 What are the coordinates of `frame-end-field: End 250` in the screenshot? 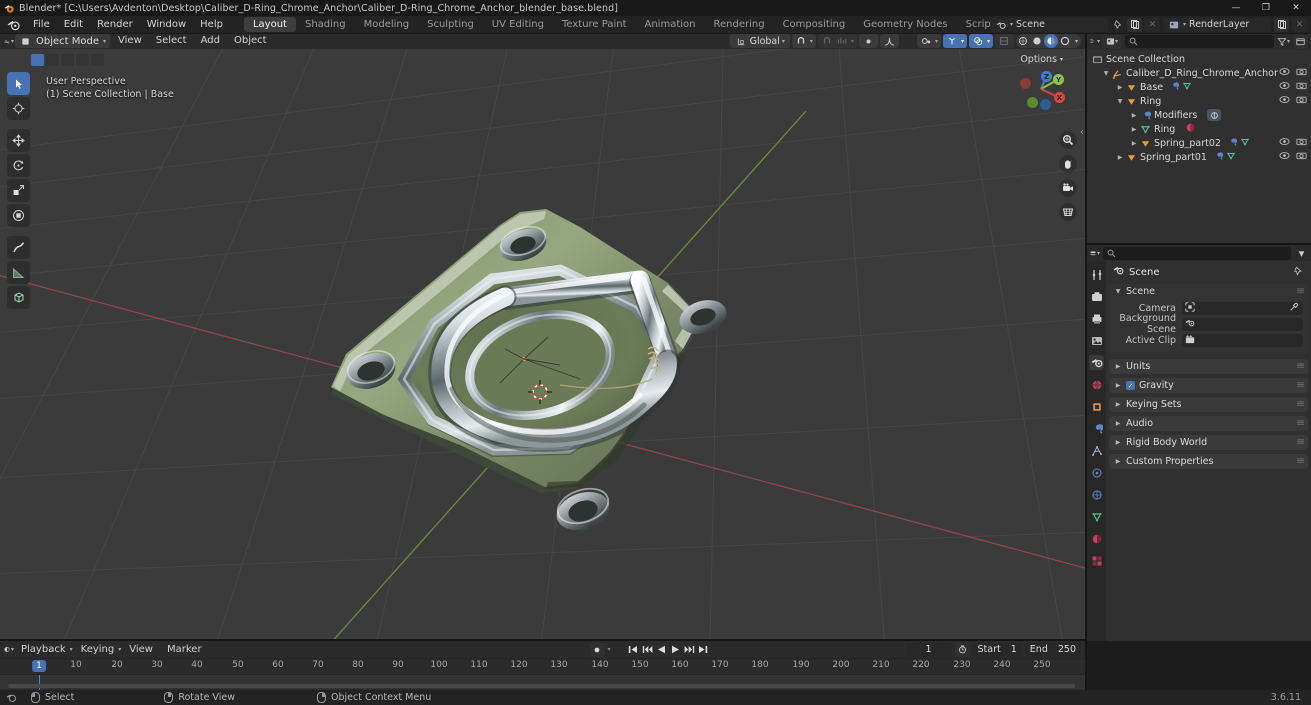 It's located at (1052, 649).